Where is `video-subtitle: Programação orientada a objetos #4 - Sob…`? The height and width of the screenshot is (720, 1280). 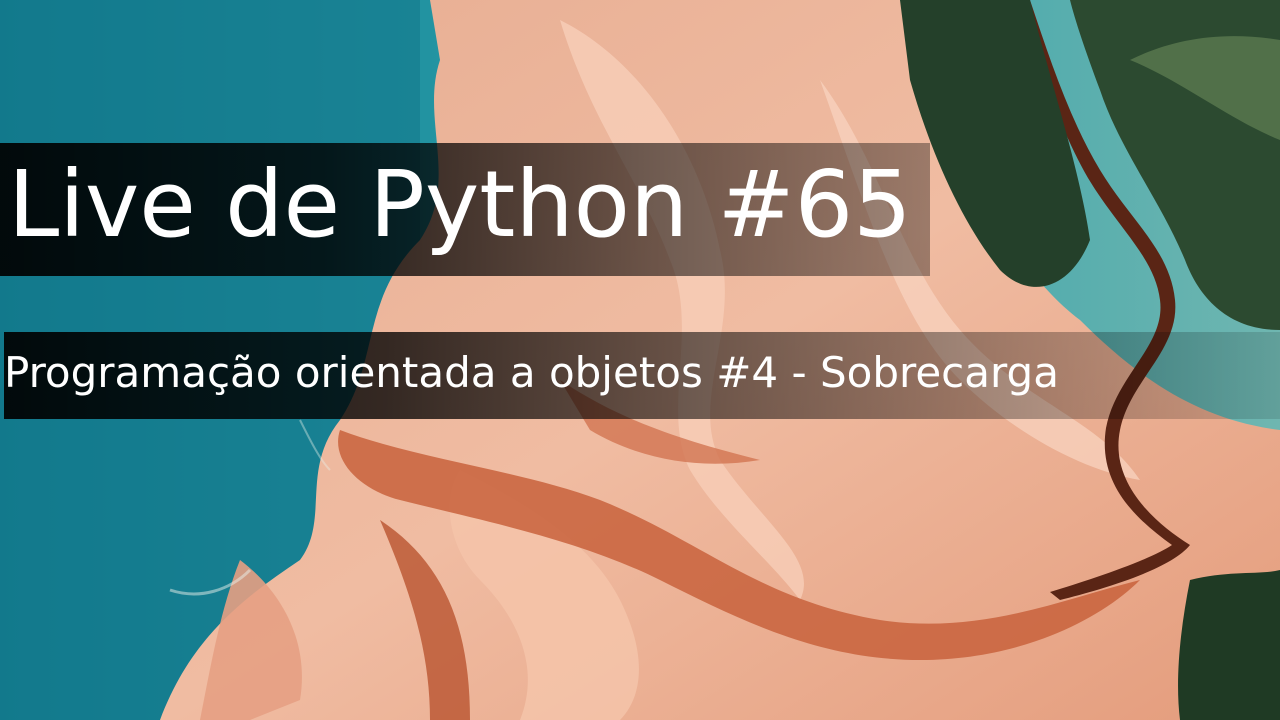 video-subtitle: Programação orientada a objetos #4 - Sob… is located at coordinates (531, 372).